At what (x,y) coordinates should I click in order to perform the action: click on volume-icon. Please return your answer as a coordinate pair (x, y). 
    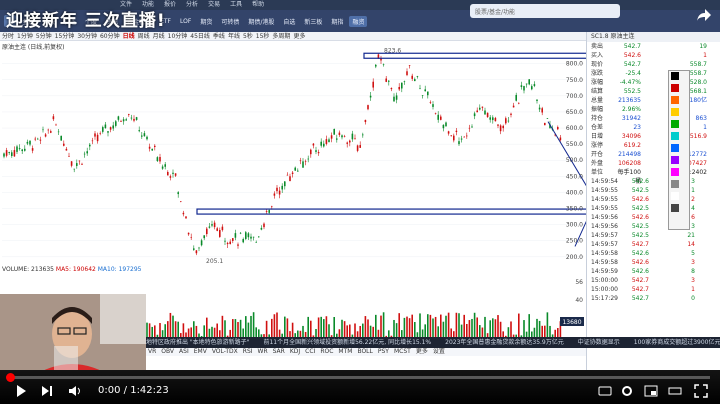
    Looking at the image, I should click on (75, 391).